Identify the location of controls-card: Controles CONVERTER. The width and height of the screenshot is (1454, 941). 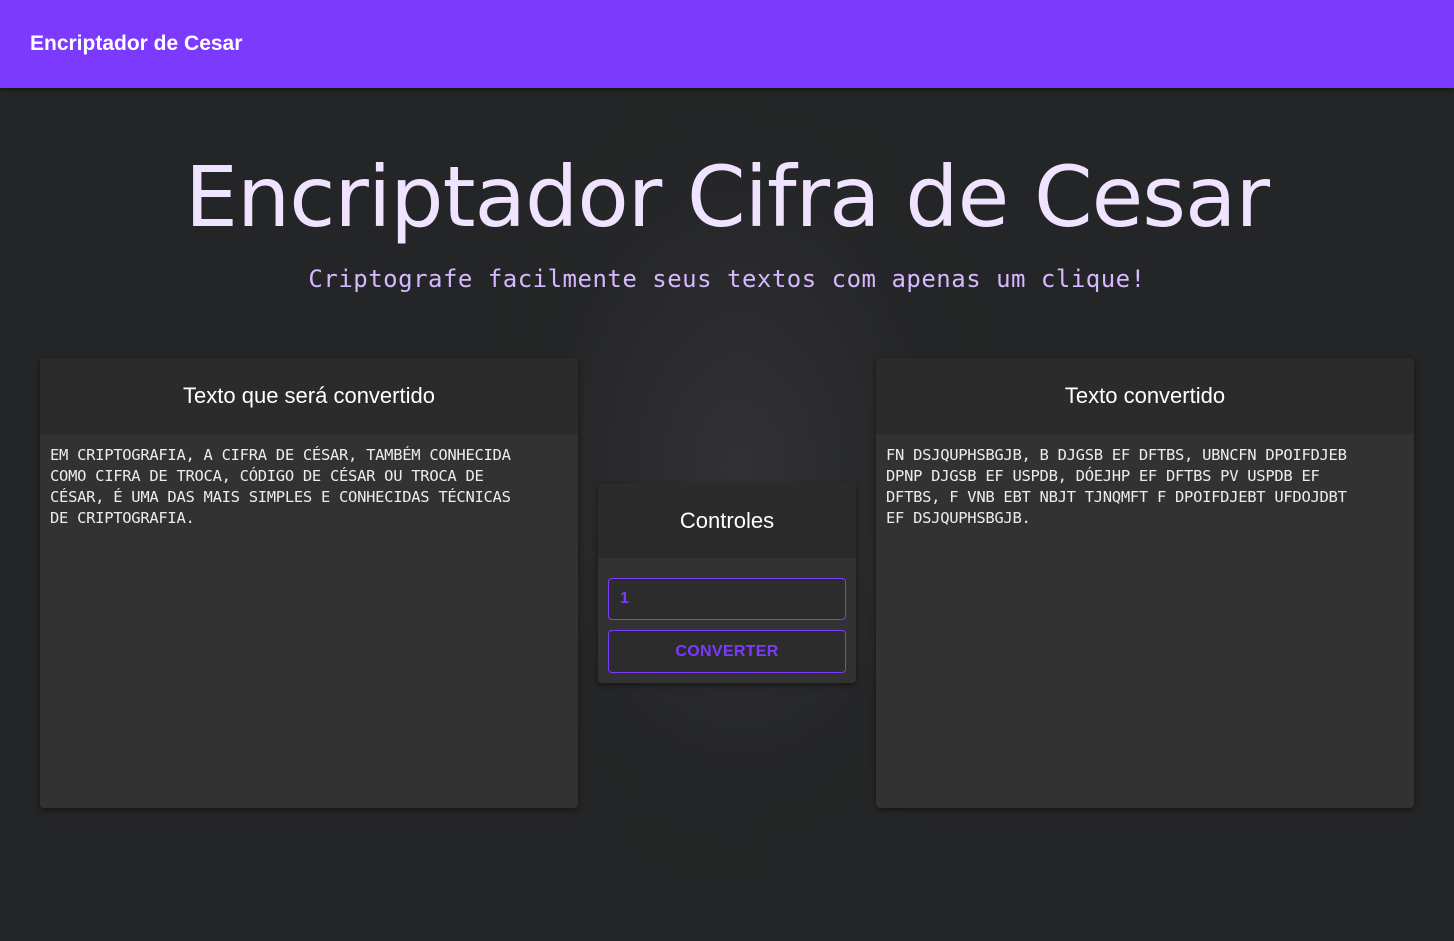
(727, 583).